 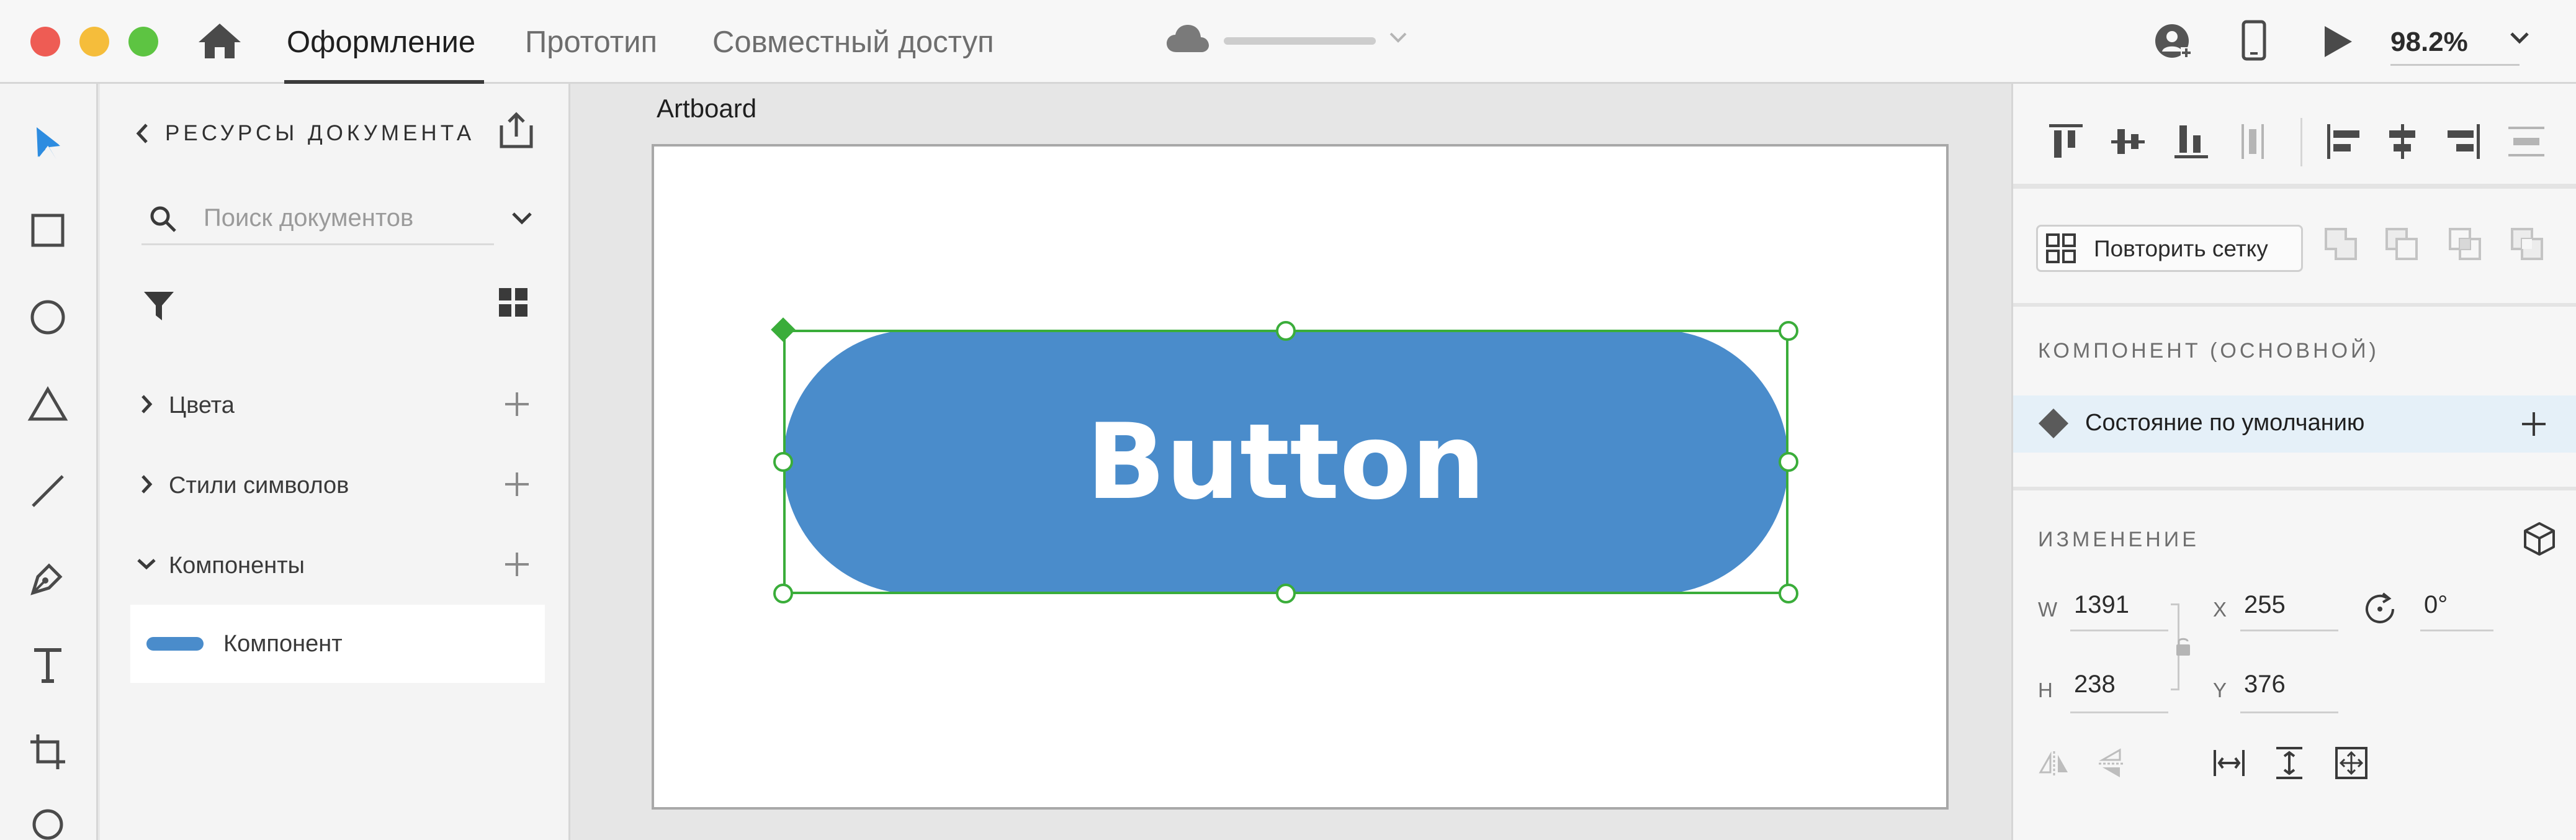 I want to click on repeat-grid-label: Повторить сетку, so click(x=2181, y=248).